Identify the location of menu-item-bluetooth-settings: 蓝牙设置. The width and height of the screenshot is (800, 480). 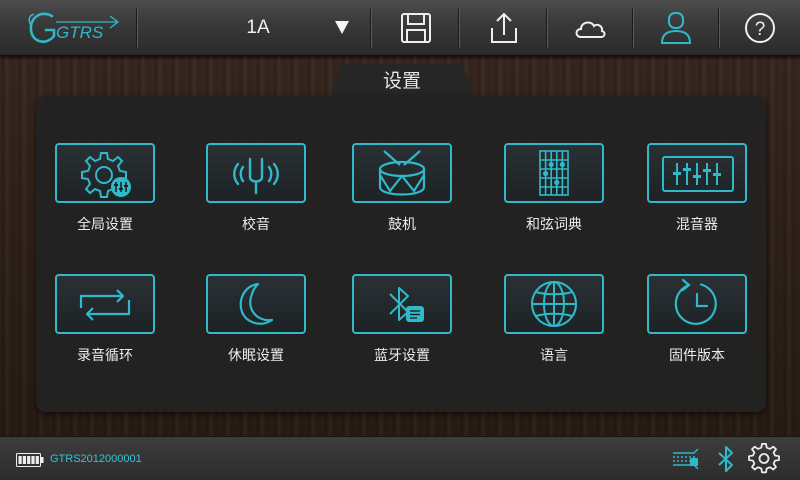
(402, 319).